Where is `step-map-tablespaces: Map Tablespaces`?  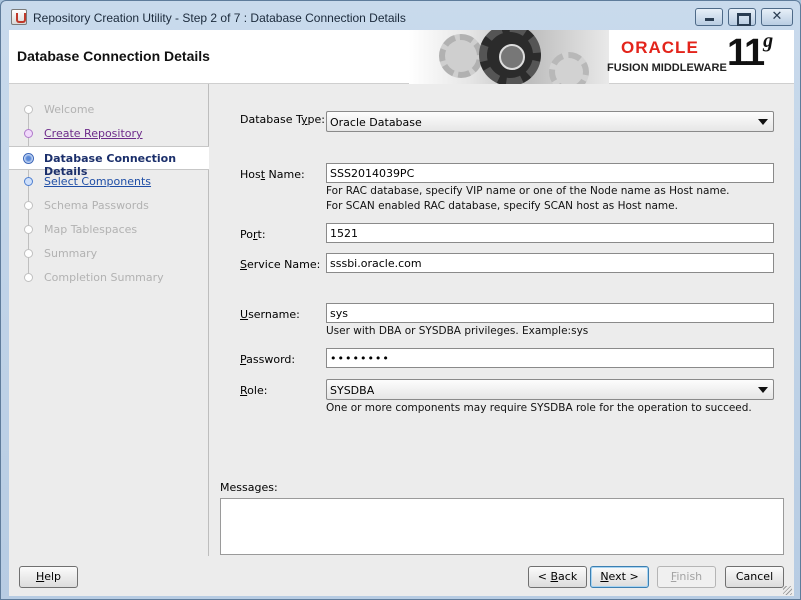
step-map-tablespaces: Map Tablespaces is located at coordinates (109, 230).